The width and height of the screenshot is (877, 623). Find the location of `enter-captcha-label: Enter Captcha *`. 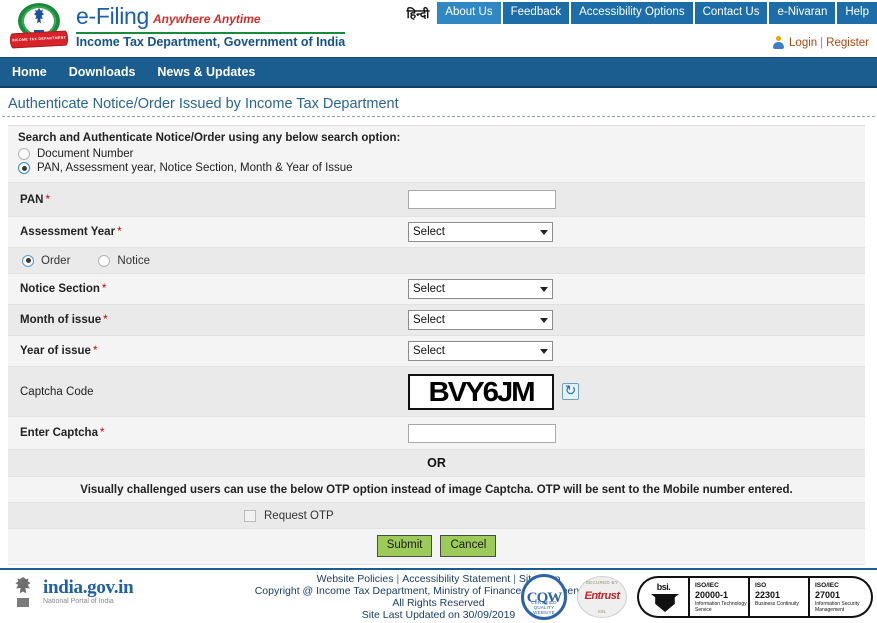

enter-captcha-label: Enter Captcha * is located at coordinates (62, 433).